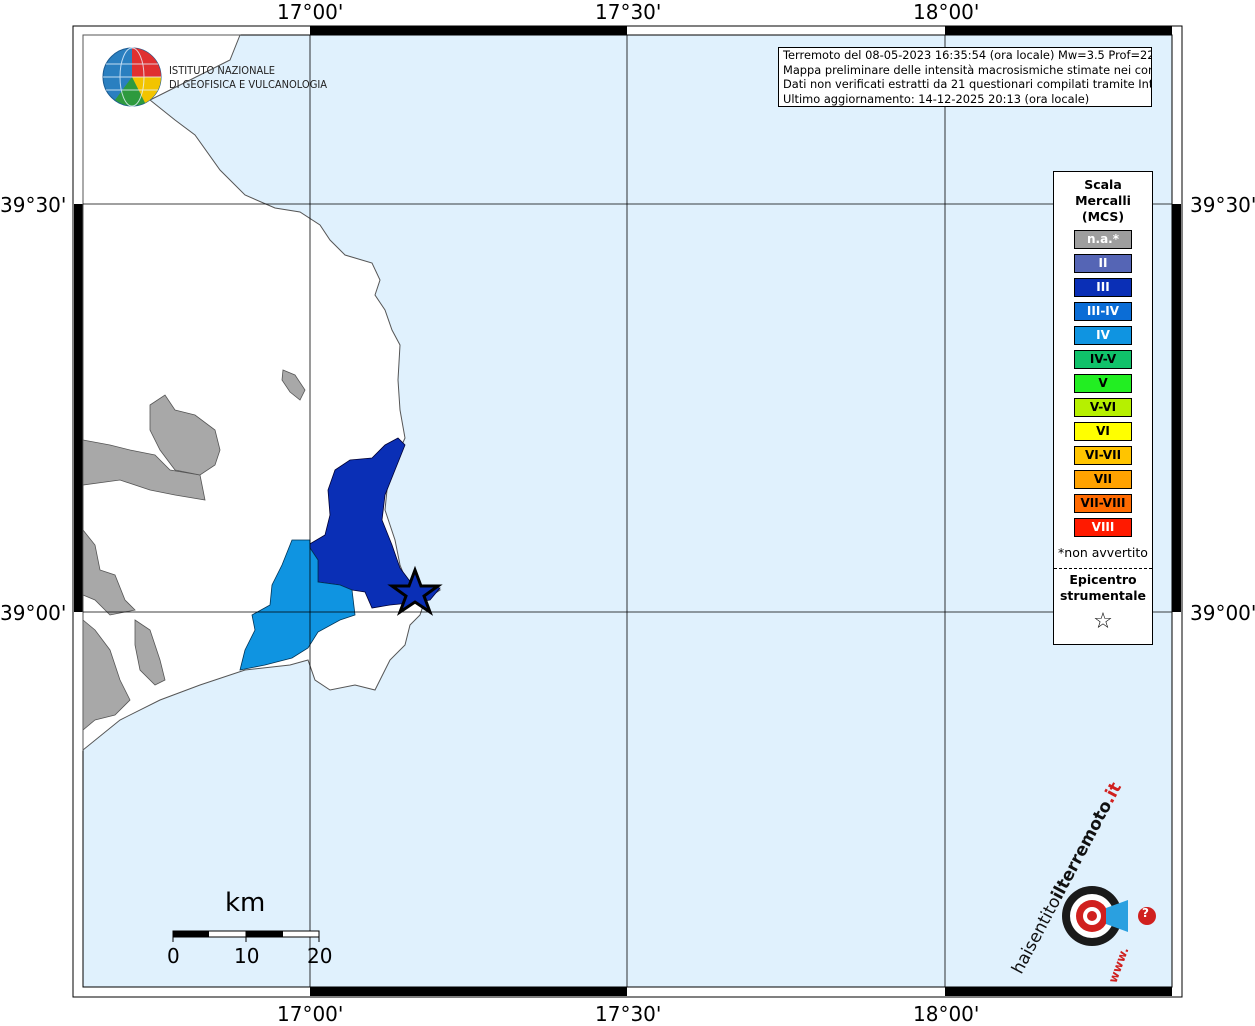 The width and height of the screenshot is (1255, 1026). Describe the element at coordinates (245, 903) in the screenshot. I see `scale-unit: km` at that location.